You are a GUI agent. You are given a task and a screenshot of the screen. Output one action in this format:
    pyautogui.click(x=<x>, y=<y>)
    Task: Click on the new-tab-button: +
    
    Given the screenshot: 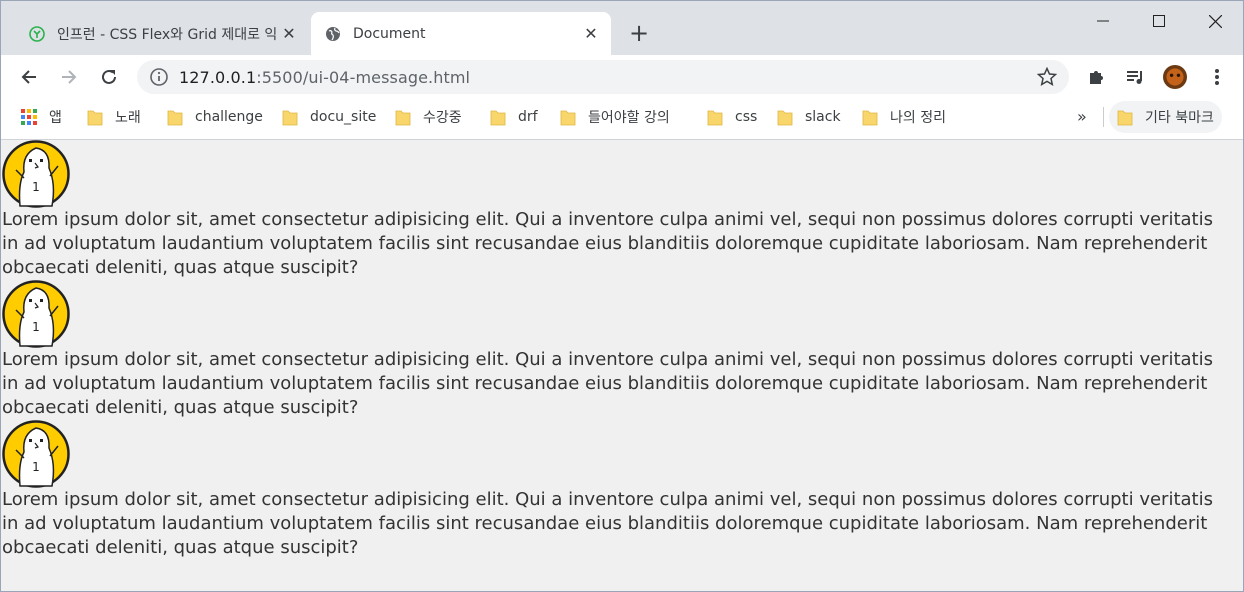 What is the action you would take?
    pyautogui.click(x=639, y=34)
    